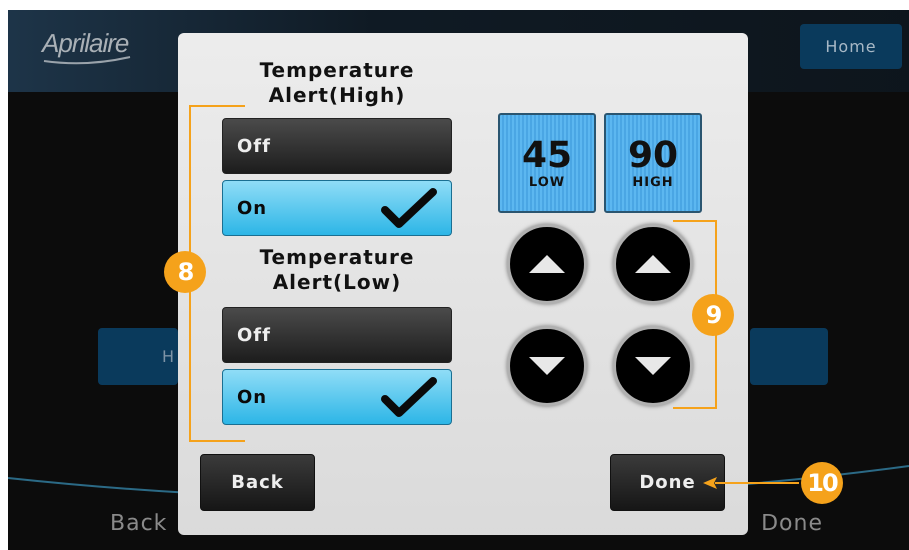  Describe the element at coordinates (337, 83) in the screenshot. I see `alert-title: Temperature Alert(High)` at that location.